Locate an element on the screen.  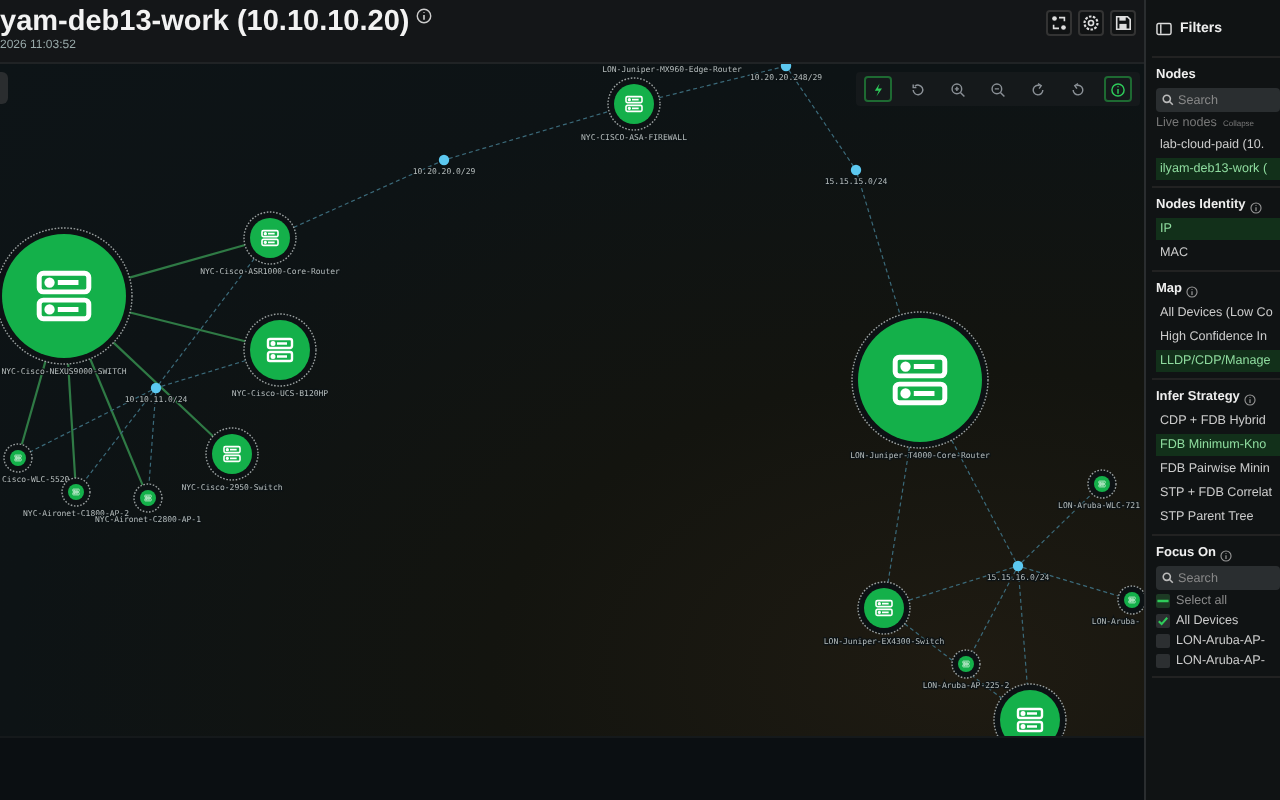
bolt-button is located at coordinates (878, 89).